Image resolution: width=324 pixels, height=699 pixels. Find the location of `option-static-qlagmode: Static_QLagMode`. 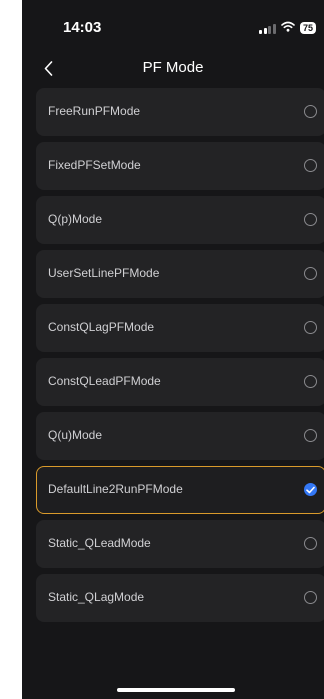

option-static-qlagmode: Static_QLagMode is located at coordinates (180, 598).